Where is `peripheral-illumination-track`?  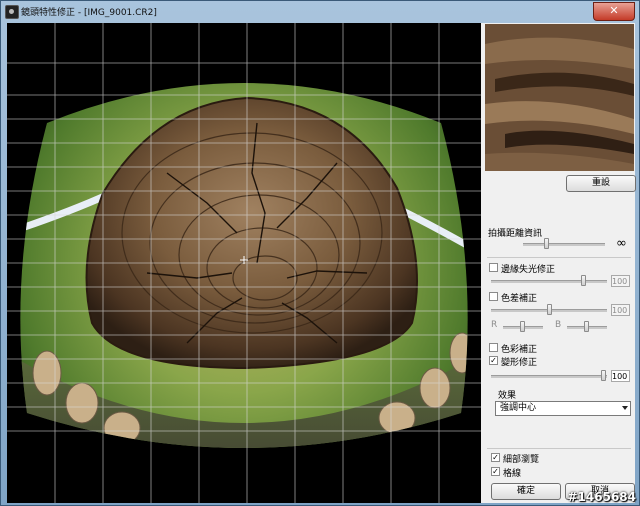
peripheral-illumination-track is located at coordinates (549, 281).